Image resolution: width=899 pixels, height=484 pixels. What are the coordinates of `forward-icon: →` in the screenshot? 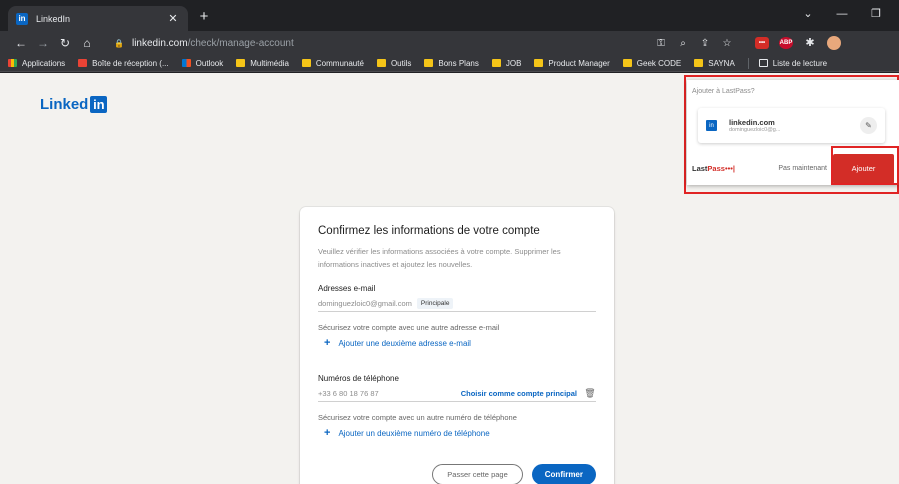 It's located at (43, 43).